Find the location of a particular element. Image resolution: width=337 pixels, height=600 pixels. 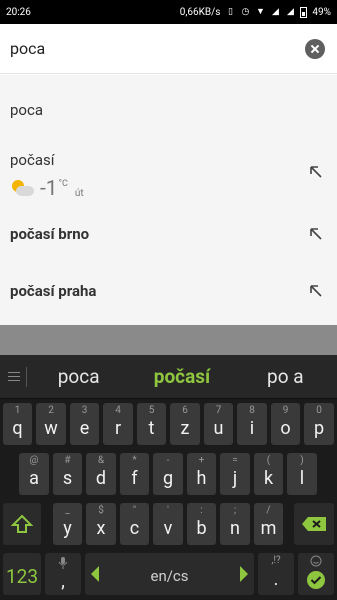

mic-icon is located at coordinates (63, 563).